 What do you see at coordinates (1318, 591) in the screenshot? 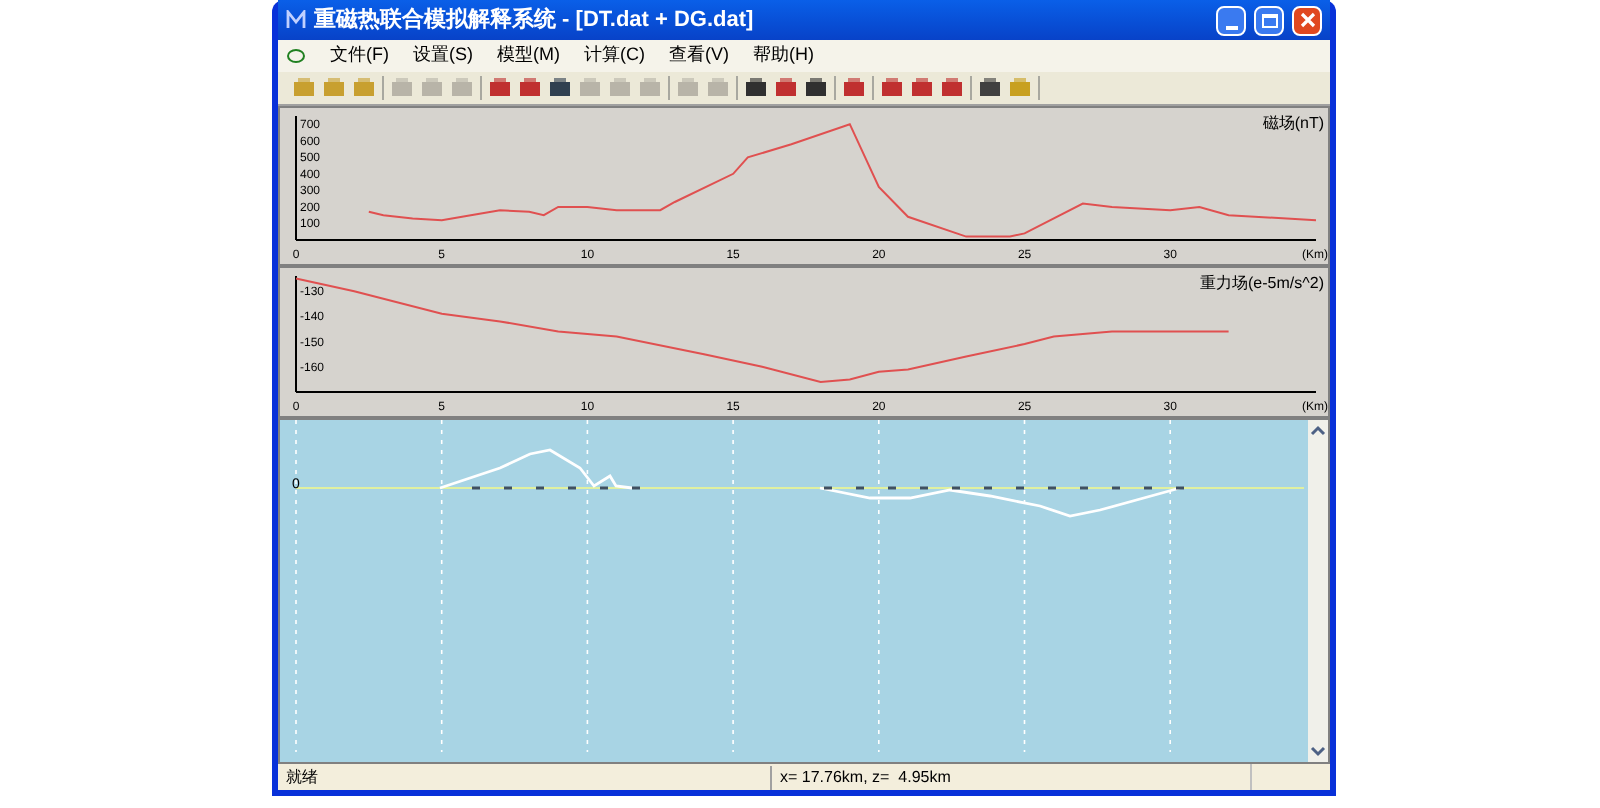
I see `vertical-scrollbar` at bounding box center [1318, 591].